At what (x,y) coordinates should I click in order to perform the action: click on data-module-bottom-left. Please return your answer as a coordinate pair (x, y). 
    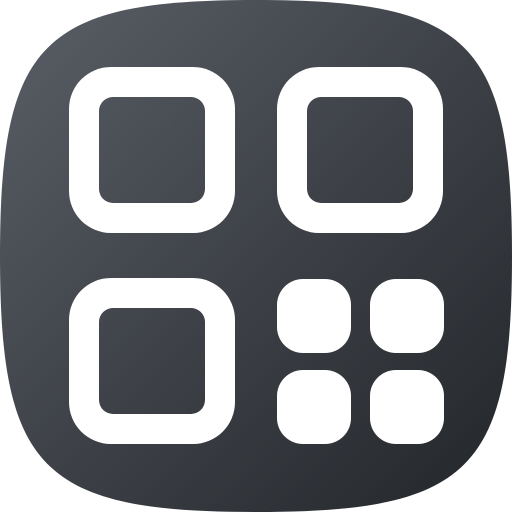
    Looking at the image, I should click on (314, 407).